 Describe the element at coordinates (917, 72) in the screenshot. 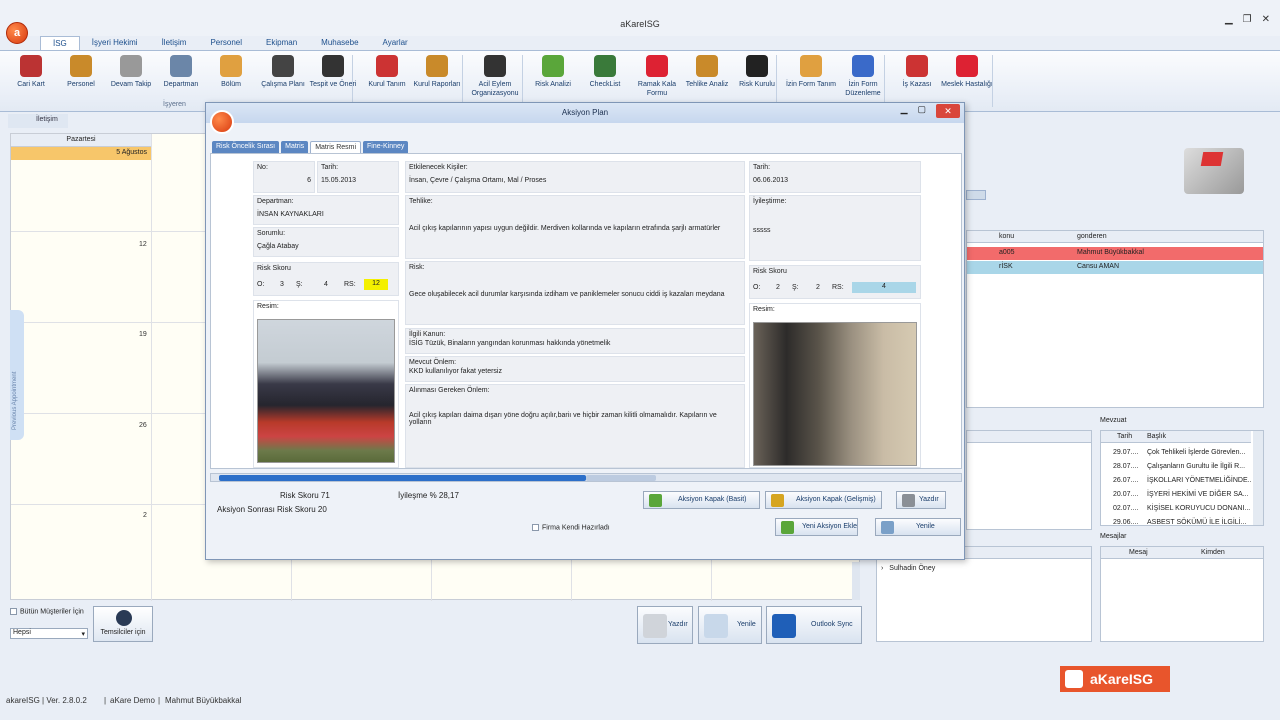

I see `ribbon-button: İş Kazası` at that location.